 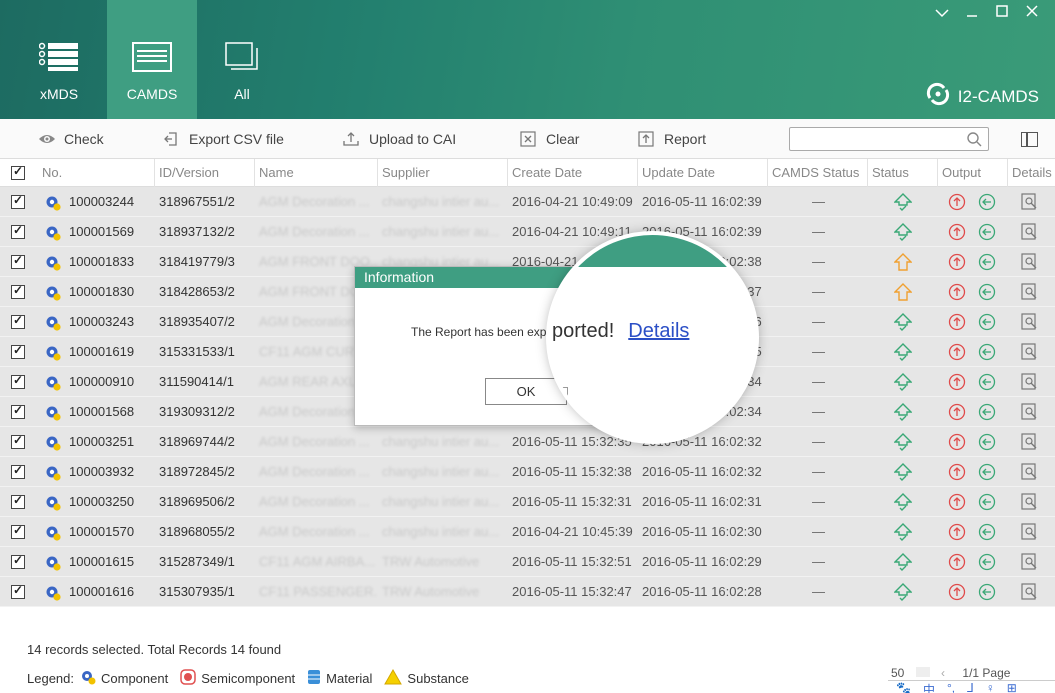 I want to click on export-csv-button: Export CSV file, so click(x=223, y=139).